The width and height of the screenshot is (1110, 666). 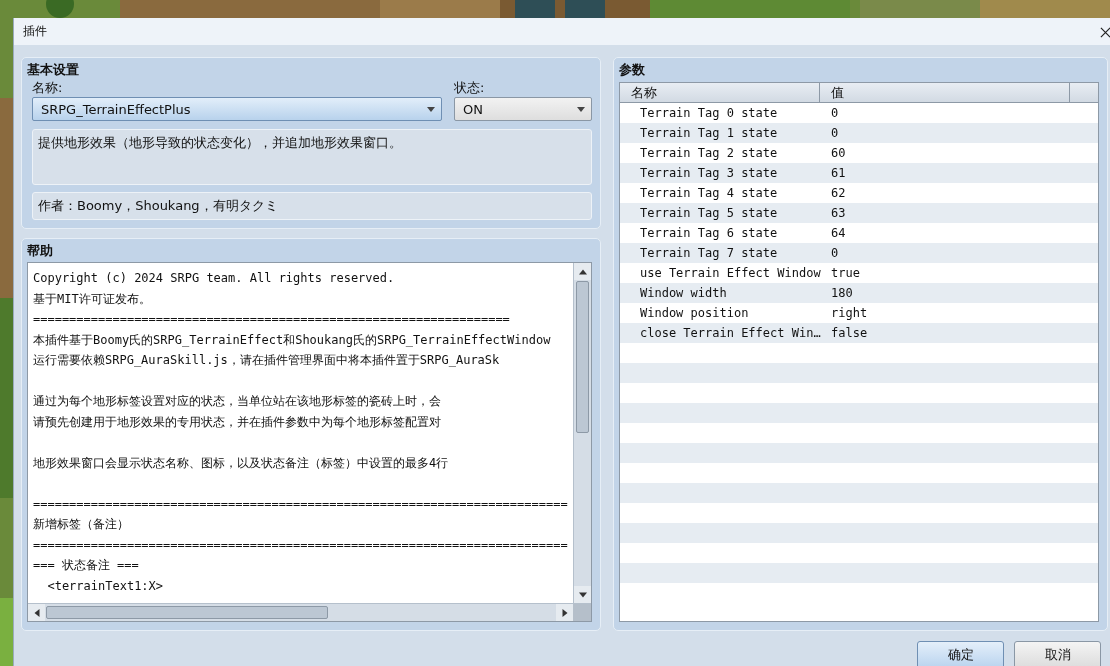 I want to click on help-line: 本插件基于Boomy氏的SRPG_TerrainEffect和Shoukang氏的SRPG_TerrainEffectWindow, so click(x=292, y=339).